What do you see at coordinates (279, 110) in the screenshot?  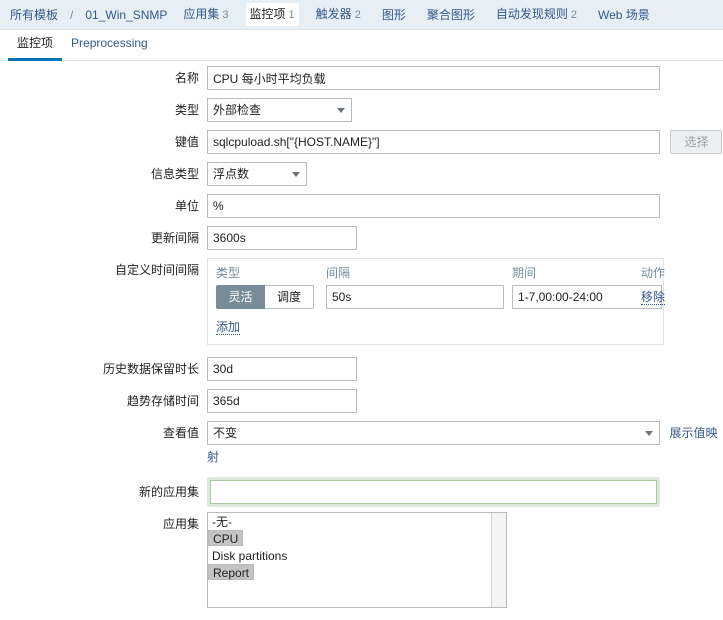 I see `type-select: 外部检查` at bounding box center [279, 110].